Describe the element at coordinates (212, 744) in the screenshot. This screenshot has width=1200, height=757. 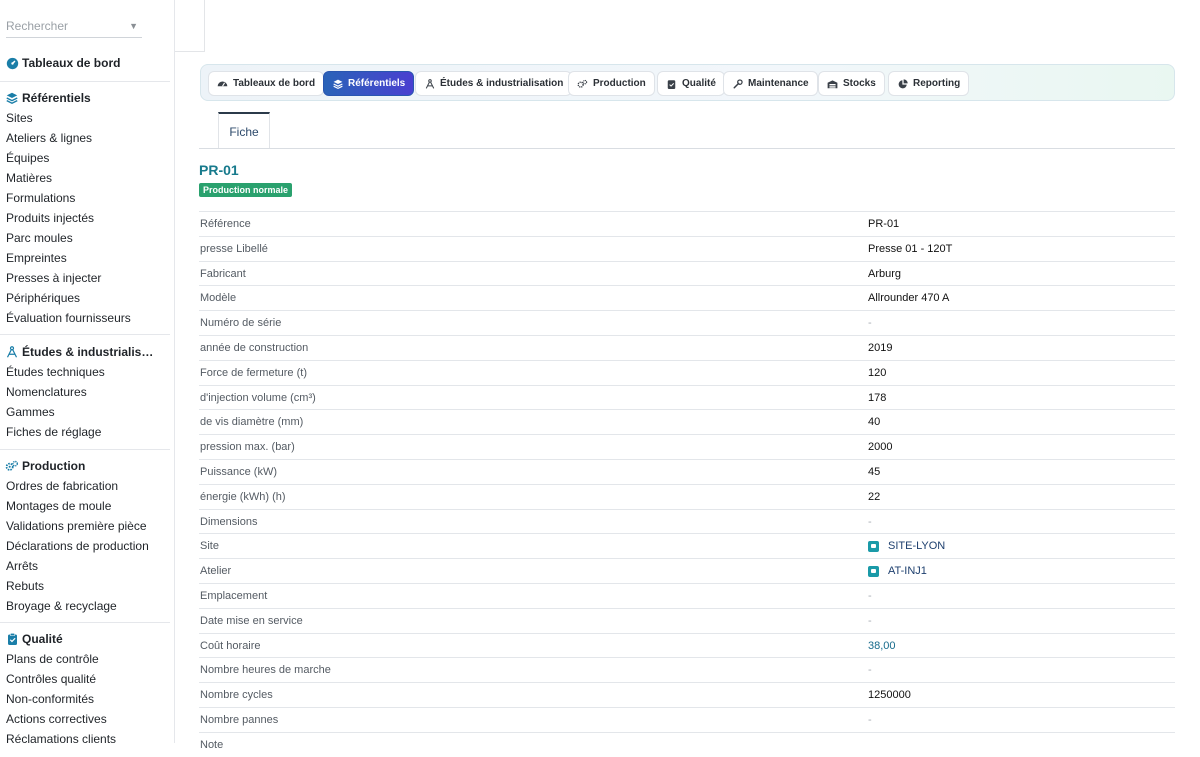
I see `field-label: Note` at that location.